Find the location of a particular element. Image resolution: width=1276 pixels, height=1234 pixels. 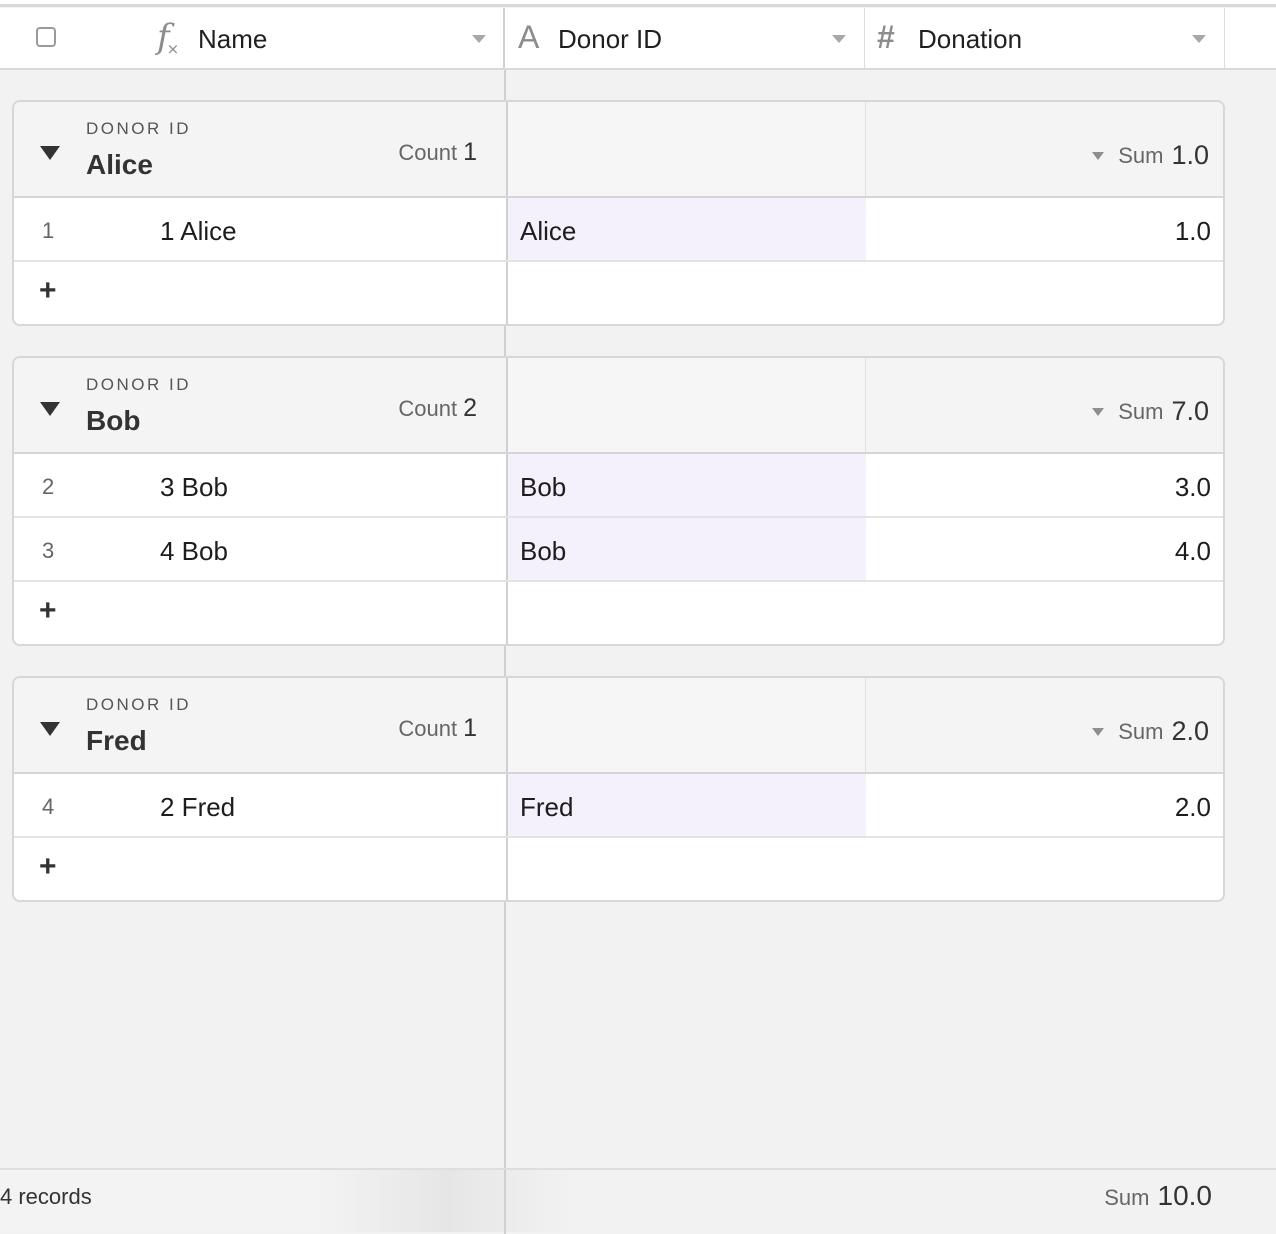

group-header: DONOR ID Alice Count 1 Sum 1.0 is located at coordinates (618, 150).